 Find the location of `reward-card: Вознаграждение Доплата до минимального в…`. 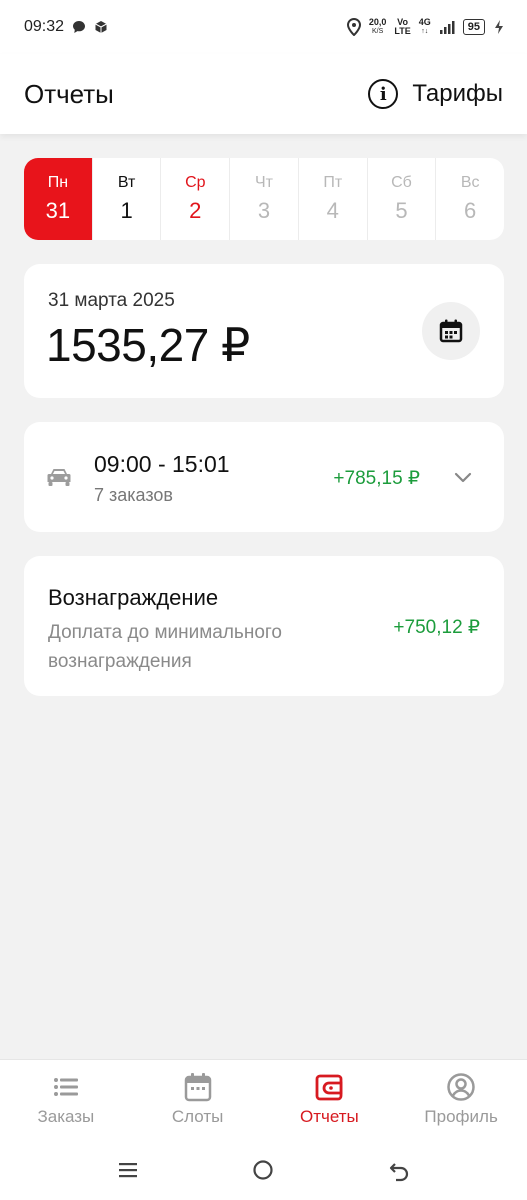

reward-card: Вознаграждение Доплата до минимального в… is located at coordinates (264, 626).